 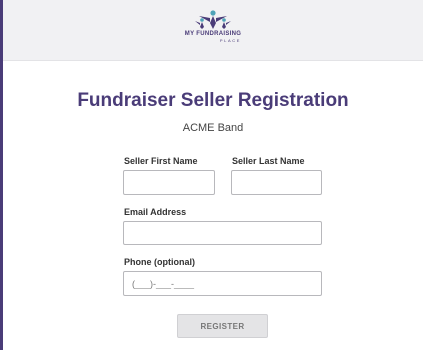 I want to click on first-name-label: Seller First Name, so click(x=161, y=161).